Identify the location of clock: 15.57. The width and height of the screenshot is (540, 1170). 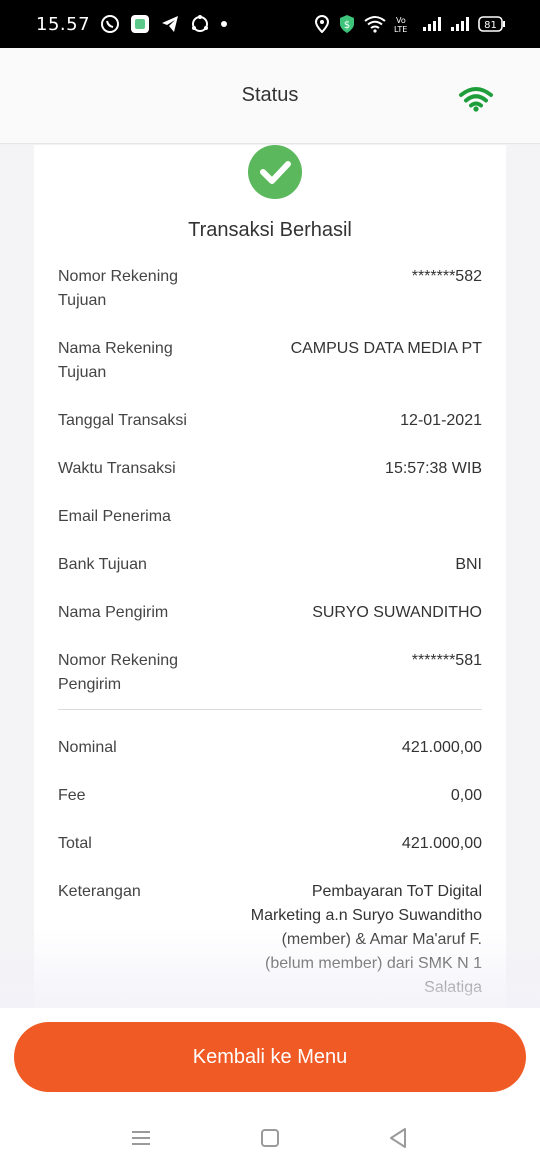
(63, 24).